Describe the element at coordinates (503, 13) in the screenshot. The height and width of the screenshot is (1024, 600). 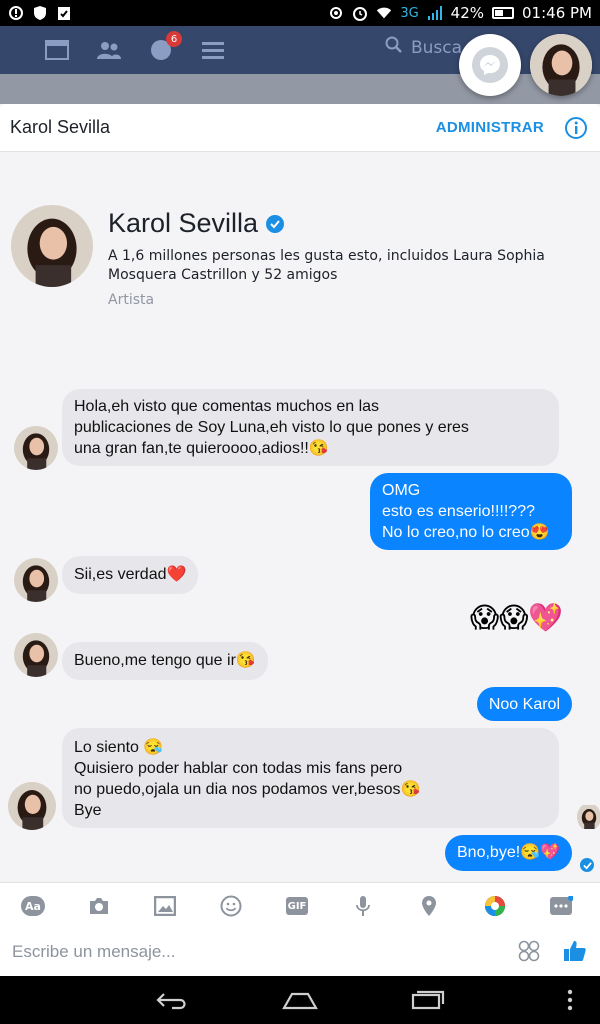
I see `battery-icon` at that location.